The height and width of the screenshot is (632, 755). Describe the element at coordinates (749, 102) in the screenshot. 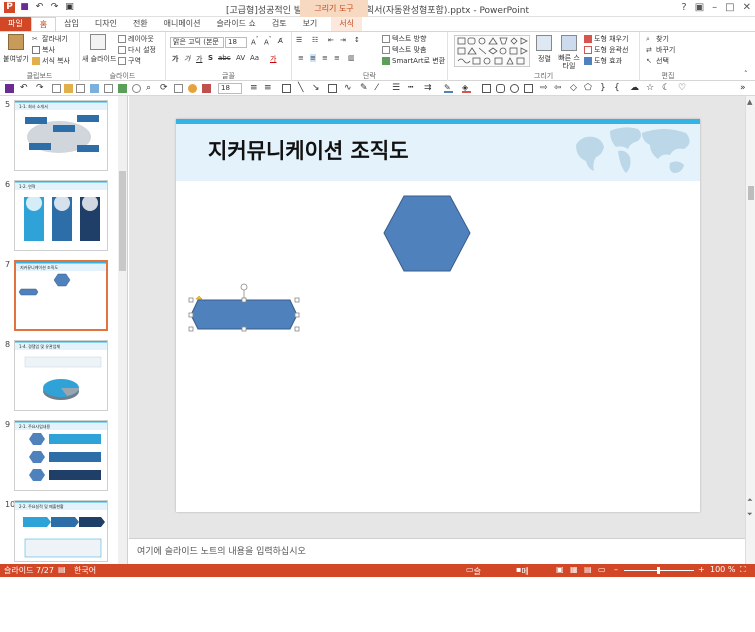

I see `scroll-up-icon: ▲` at that location.